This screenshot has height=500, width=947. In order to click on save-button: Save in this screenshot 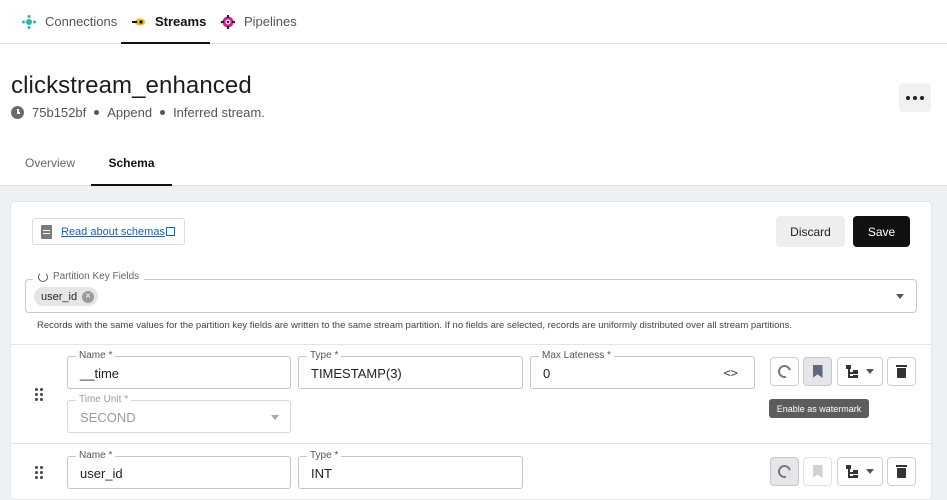, I will do `click(881, 231)`.